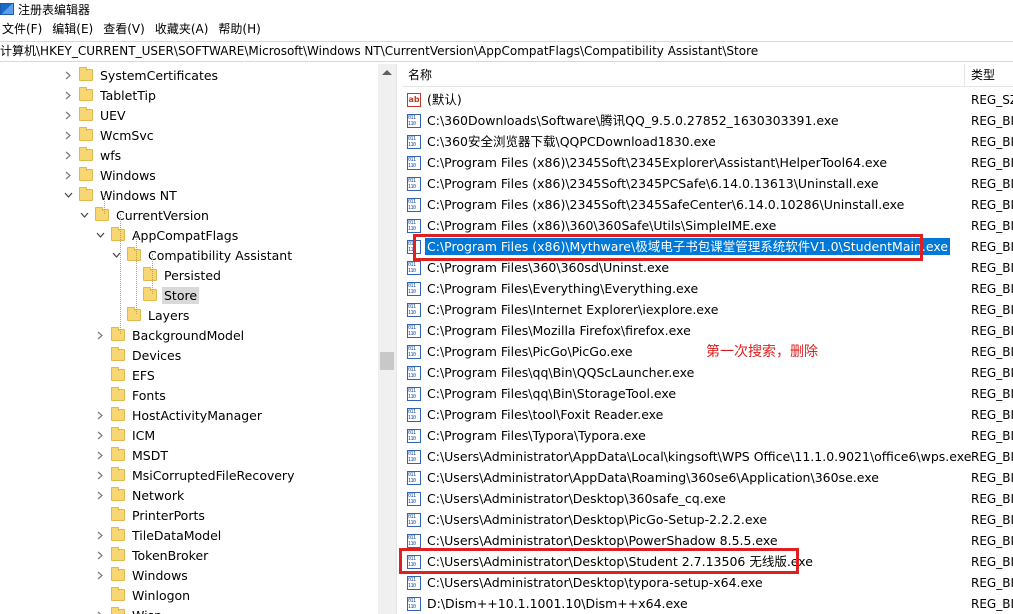  What do you see at coordinates (109, 135) in the screenshot?
I see `tree-item: WcmSvc` at bounding box center [109, 135].